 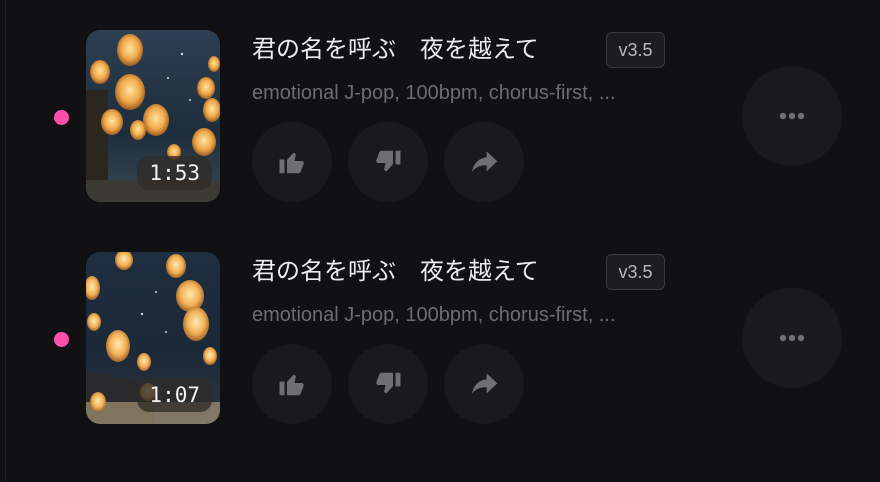 What do you see at coordinates (153, 116) in the screenshot?
I see `song-cover-thumbnail: 1:53` at bounding box center [153, 116].